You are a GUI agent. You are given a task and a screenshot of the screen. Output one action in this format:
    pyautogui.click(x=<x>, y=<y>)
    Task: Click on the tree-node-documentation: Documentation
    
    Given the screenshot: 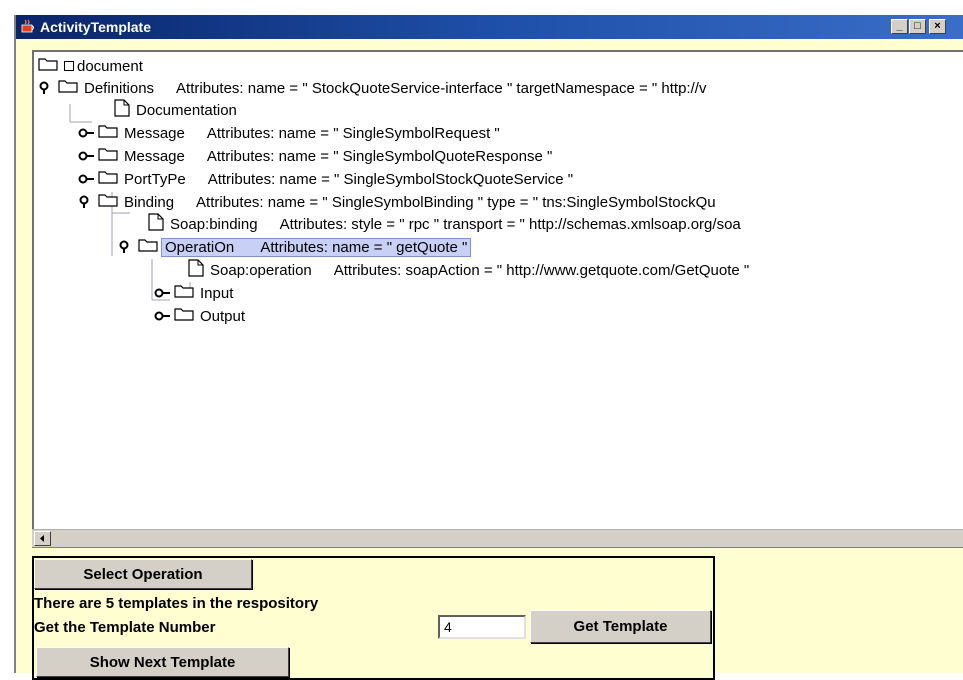 What is the action you would take?
    pyautogui.click(x=175, y=110)
    